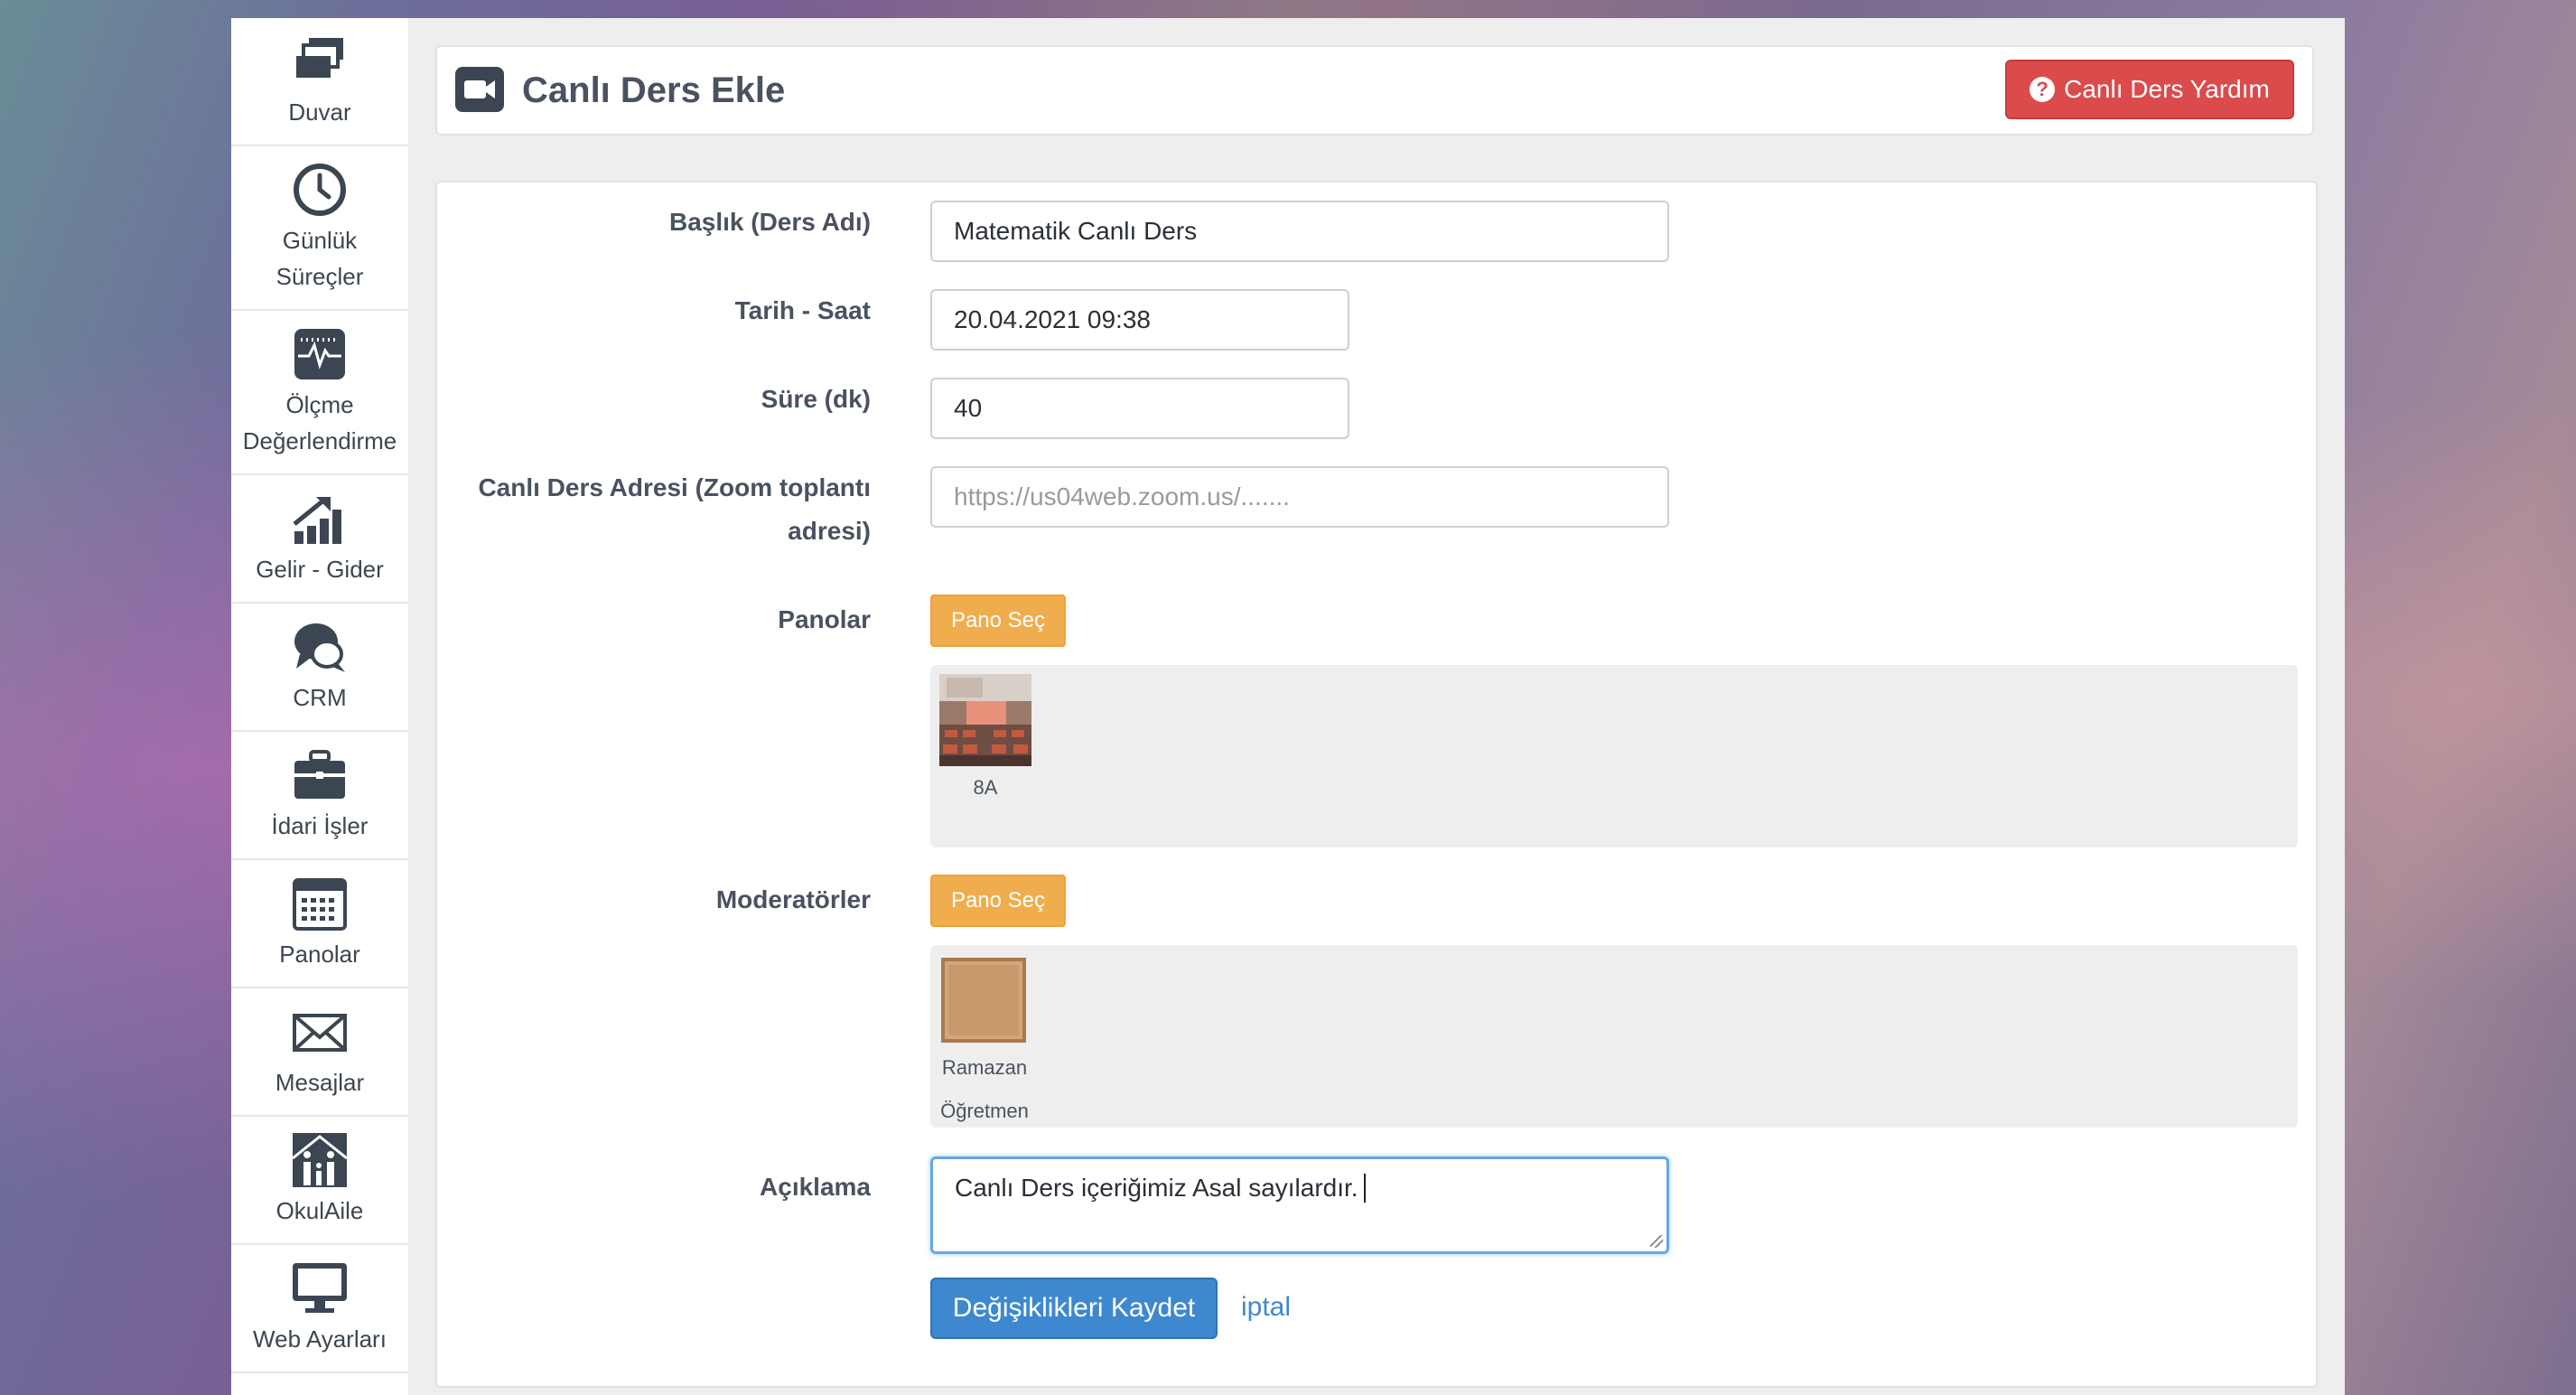 The width and height of the screenshot is (2576, 1395). I want to click on page-title: Canlı Ders Ekle, so click(654, 90).